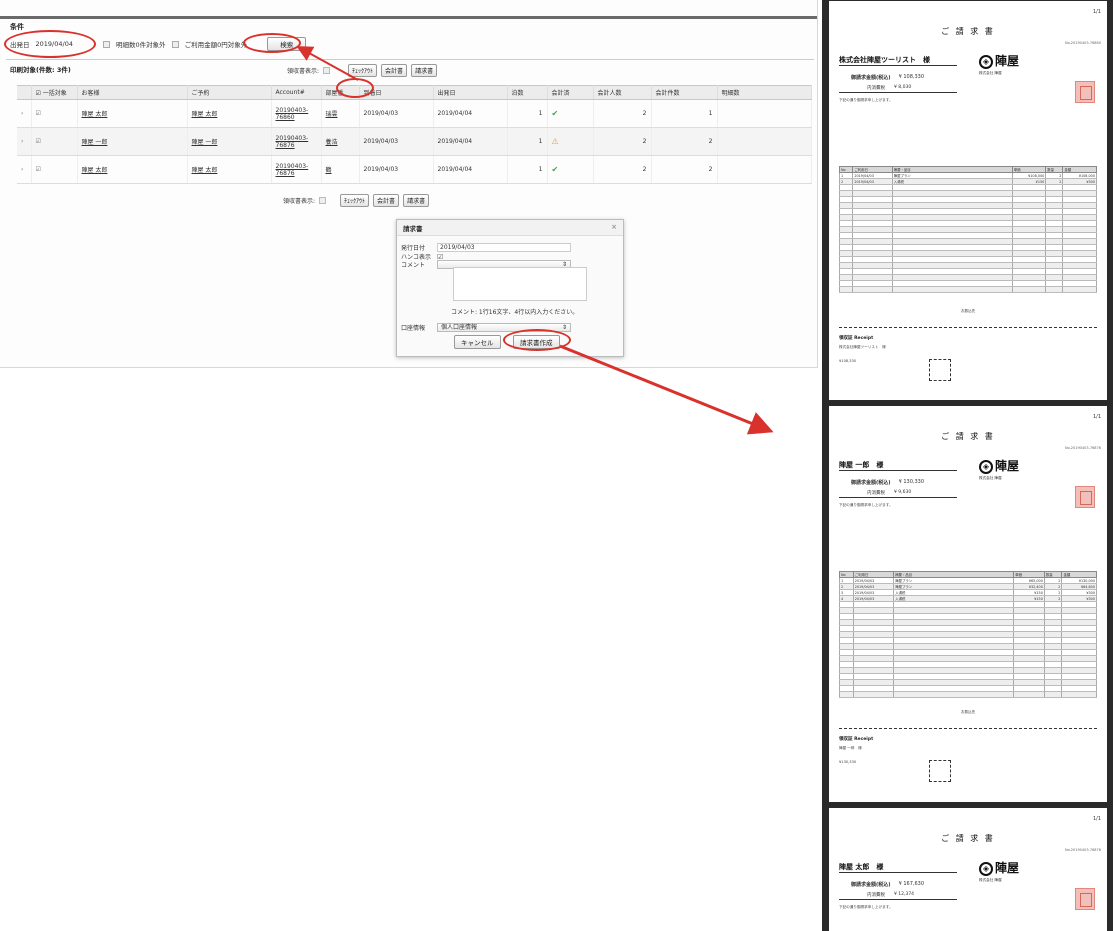  Describe the element at coordinates (555, 169) in the screenshot. I see `paid-check-icon: ✔` at that location.